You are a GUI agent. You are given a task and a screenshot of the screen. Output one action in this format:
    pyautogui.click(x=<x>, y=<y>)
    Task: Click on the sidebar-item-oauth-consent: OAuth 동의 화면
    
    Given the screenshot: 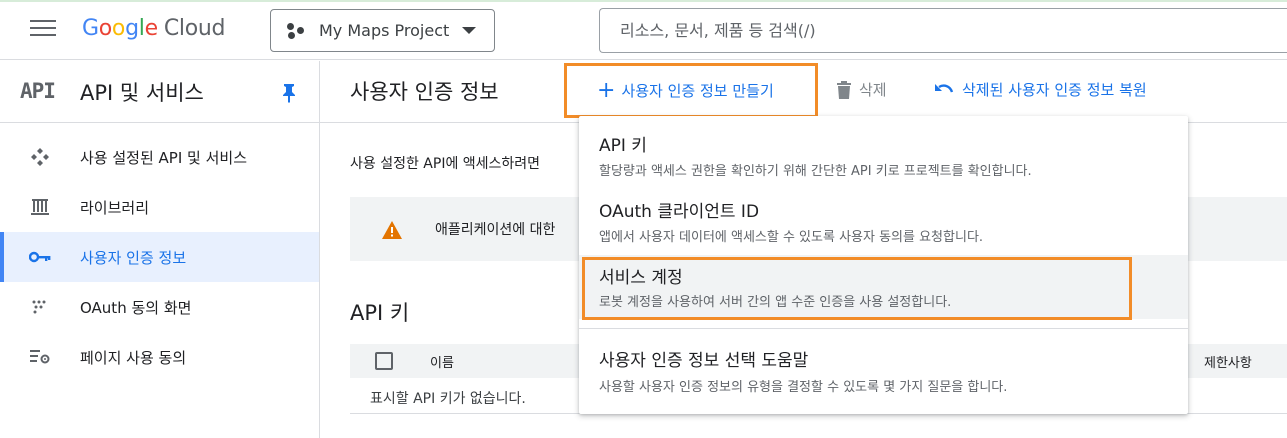 What is the action you would take?
    pyautogui.click(x=159, y=307)
    